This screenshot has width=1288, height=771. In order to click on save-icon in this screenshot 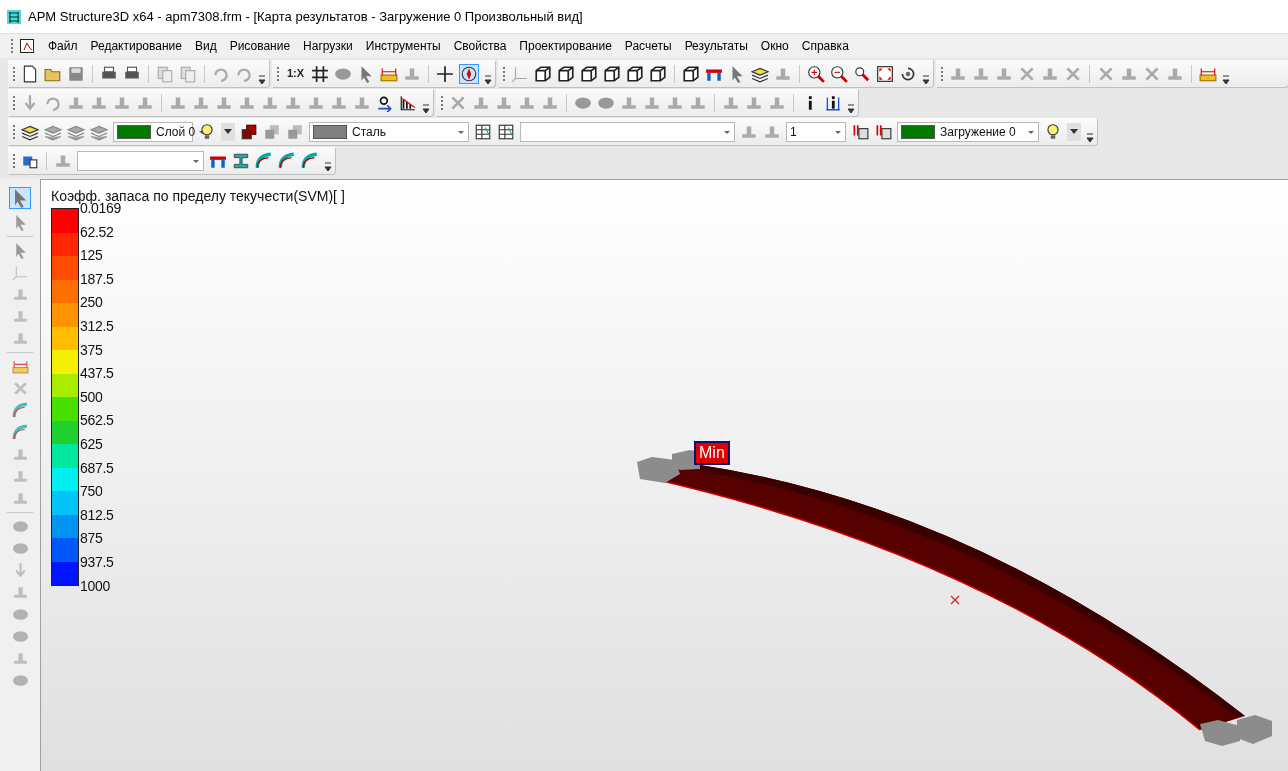, I will do `click(76, 73)`.